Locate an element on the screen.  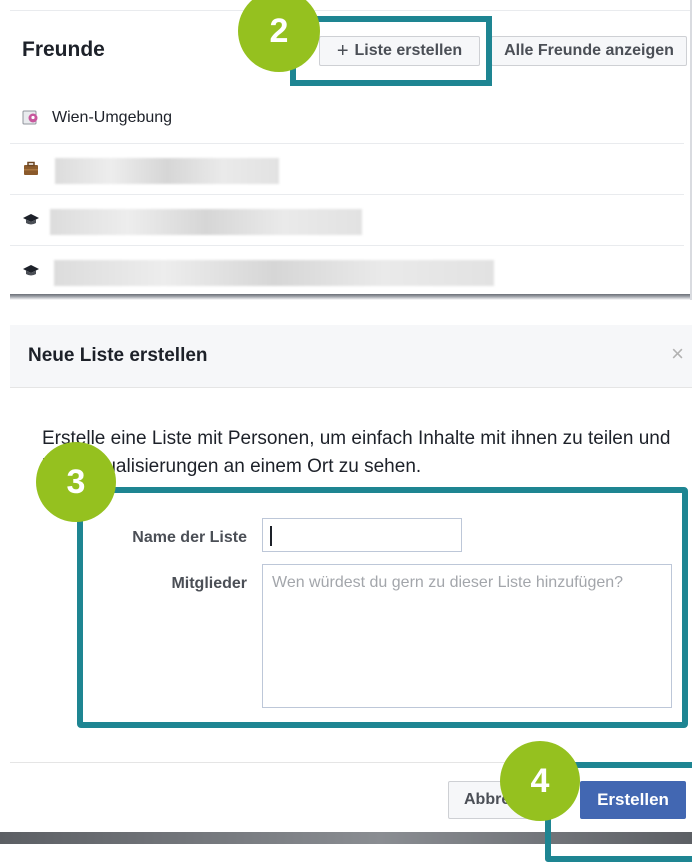
friend-list-label: Wien-Umgebung is located at coordinates (112, 117).